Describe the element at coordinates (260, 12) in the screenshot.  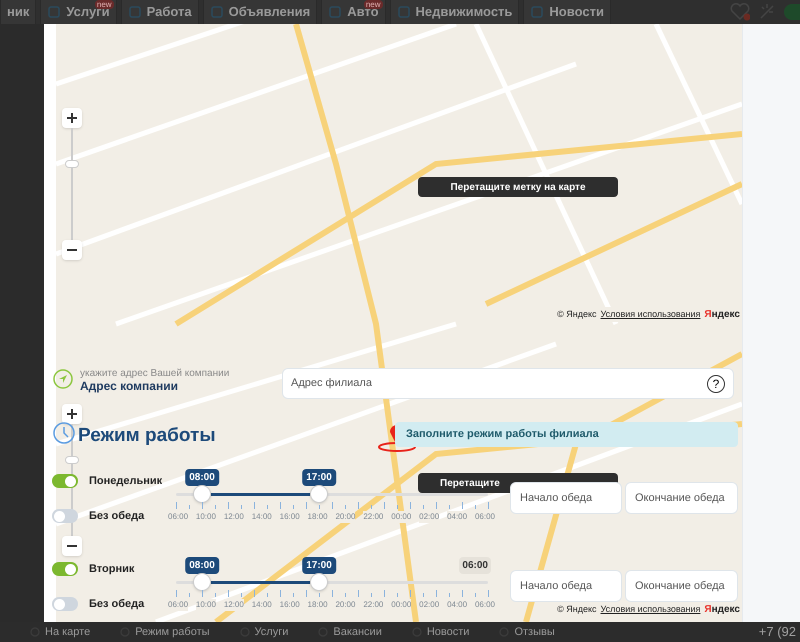
I see `nav-tab: Объявления` at that location.